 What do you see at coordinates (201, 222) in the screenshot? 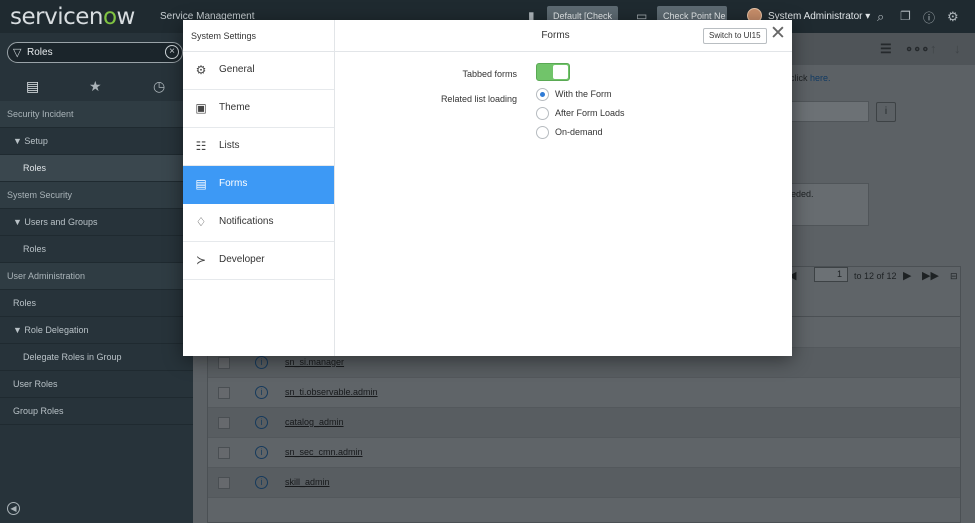
I see `bell-icon: ♢` at bounding box center [201, 222].